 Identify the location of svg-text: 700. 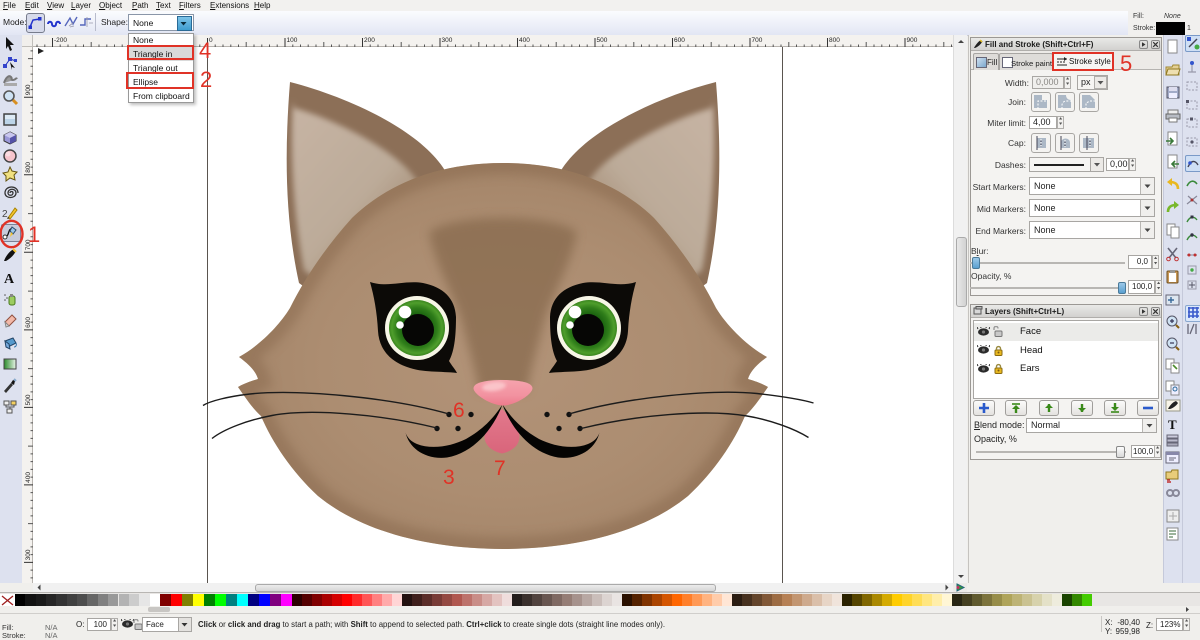
(757, 40).